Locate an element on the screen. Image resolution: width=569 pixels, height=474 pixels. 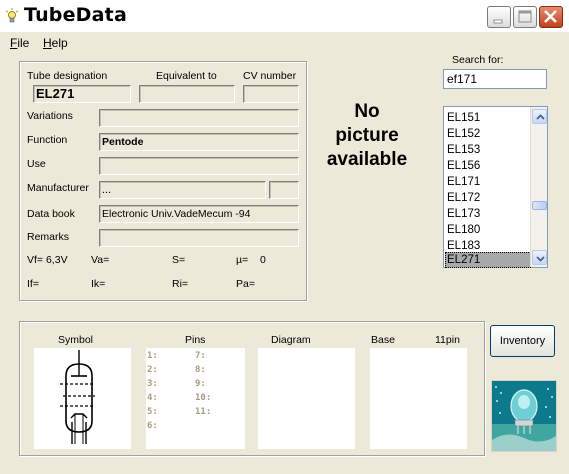
maximize-icon is located at coordinates (525, 16).